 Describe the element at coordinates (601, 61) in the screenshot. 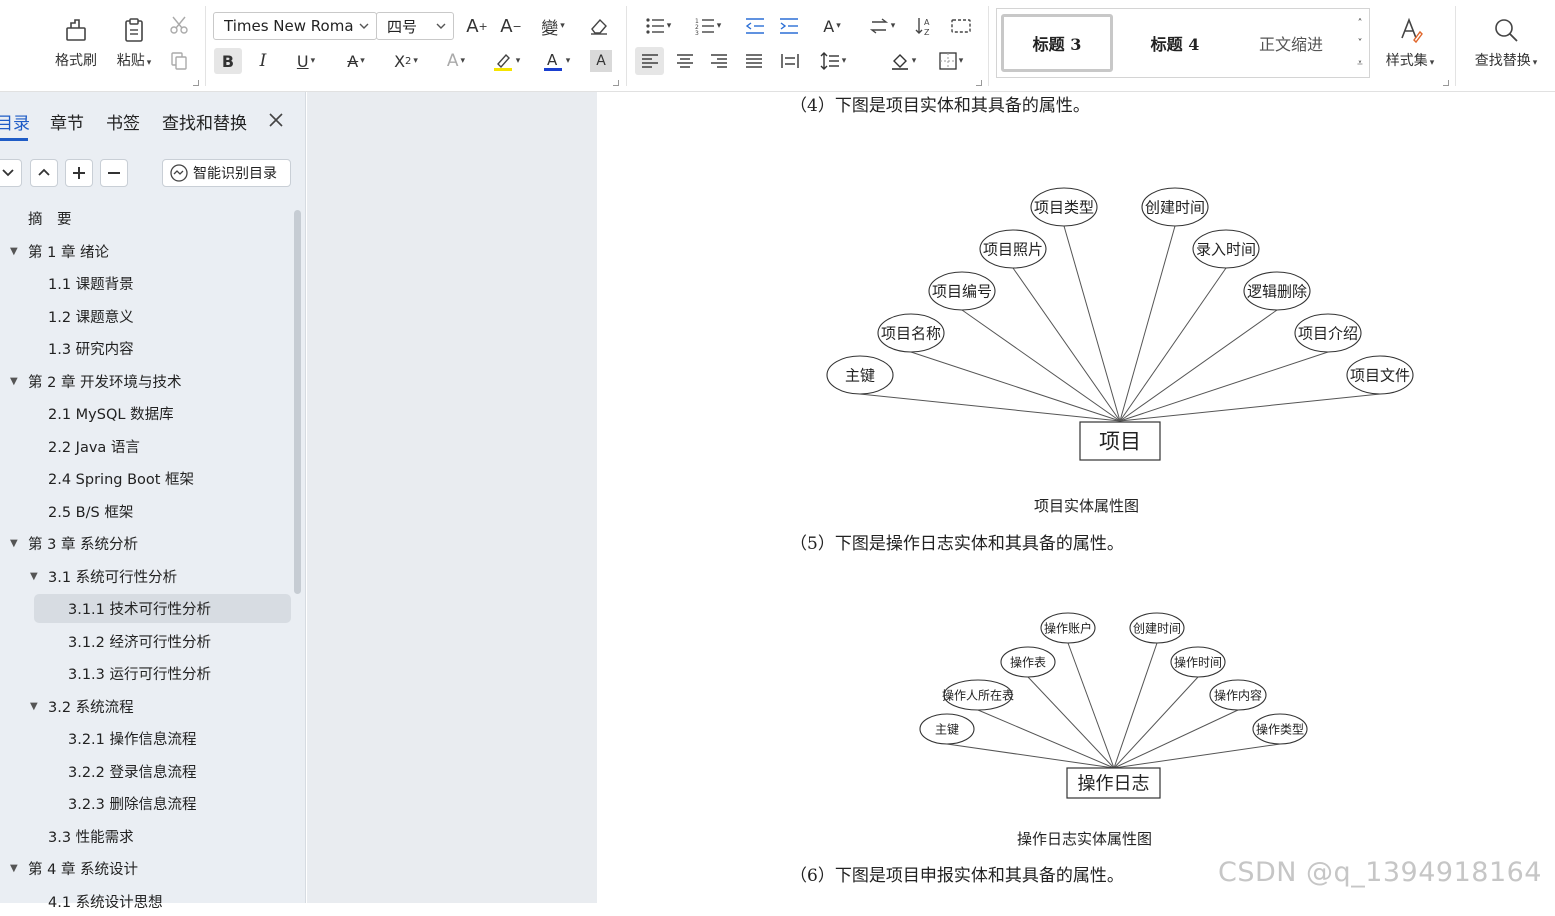

I see `char-shading-button: A` at that location.